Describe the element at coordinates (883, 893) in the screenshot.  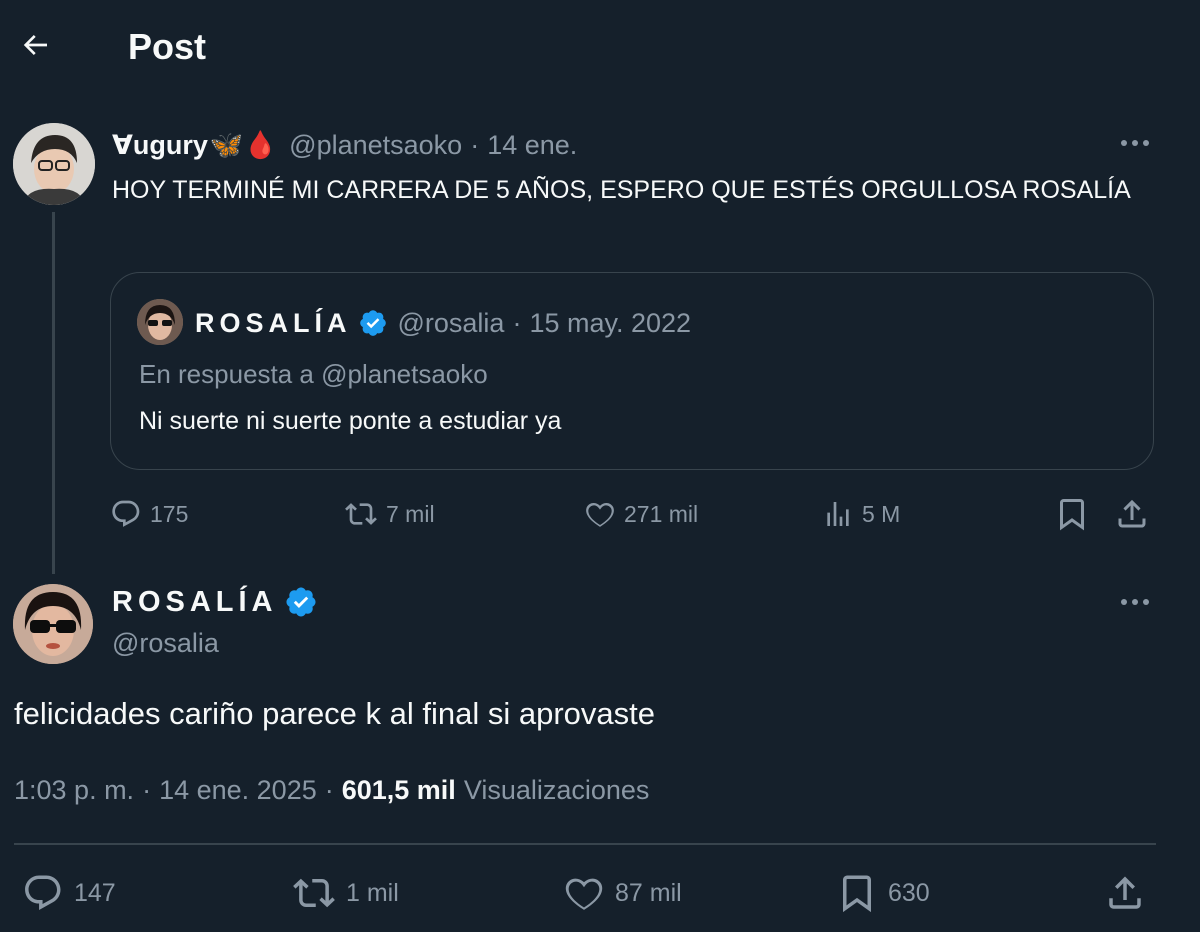
I see `bookmark-button: 630` at that location.